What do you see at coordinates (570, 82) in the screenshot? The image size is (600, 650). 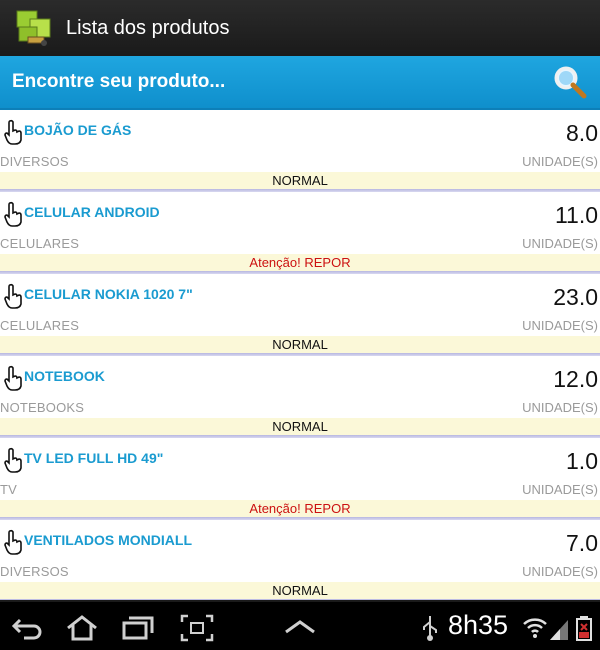 I see `magnifier-icon` at bounding box center [570, 82].